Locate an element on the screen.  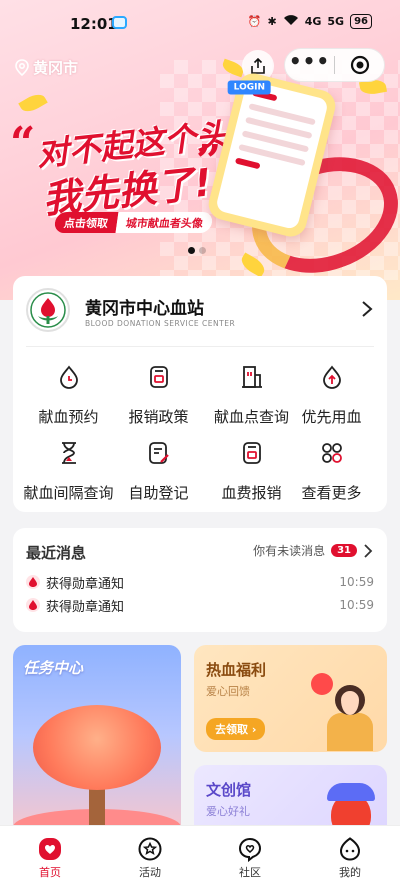
welfare-title: 热血福利 is located at coordinates (236, 670).